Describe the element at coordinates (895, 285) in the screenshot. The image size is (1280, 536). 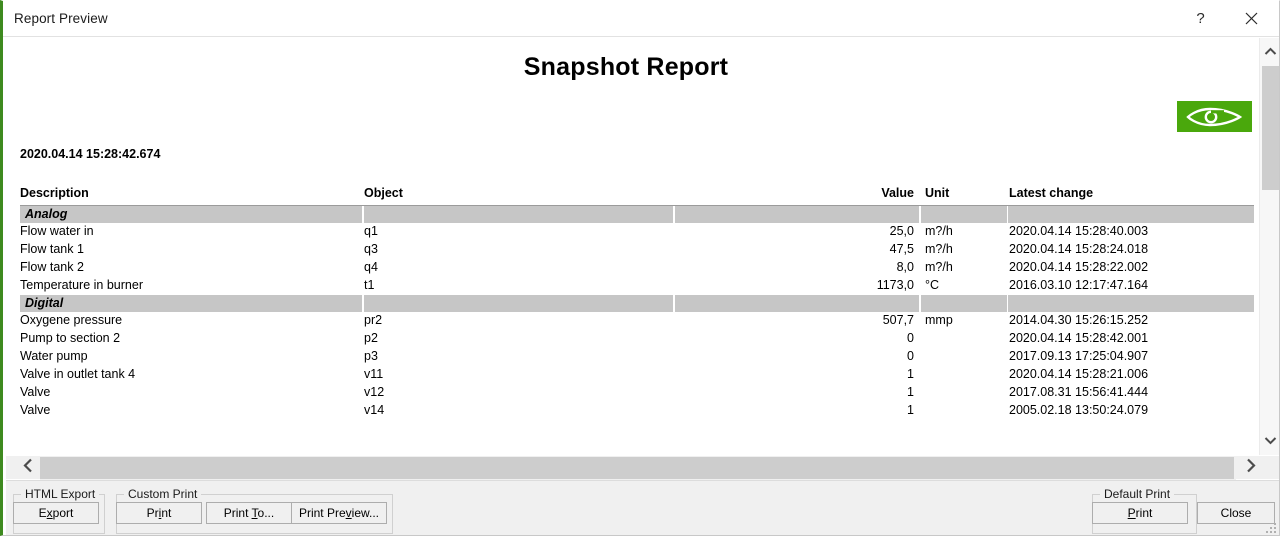
I see `cell-value: 1173,0` at that location.